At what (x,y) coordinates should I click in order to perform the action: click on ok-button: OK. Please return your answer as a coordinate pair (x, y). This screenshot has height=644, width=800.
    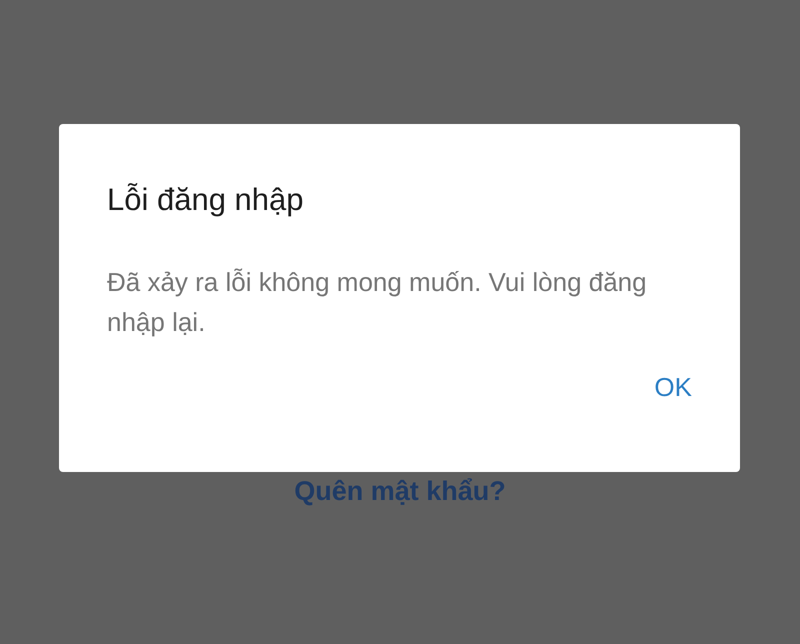
    Looking at the image, I should click on (668, 387).